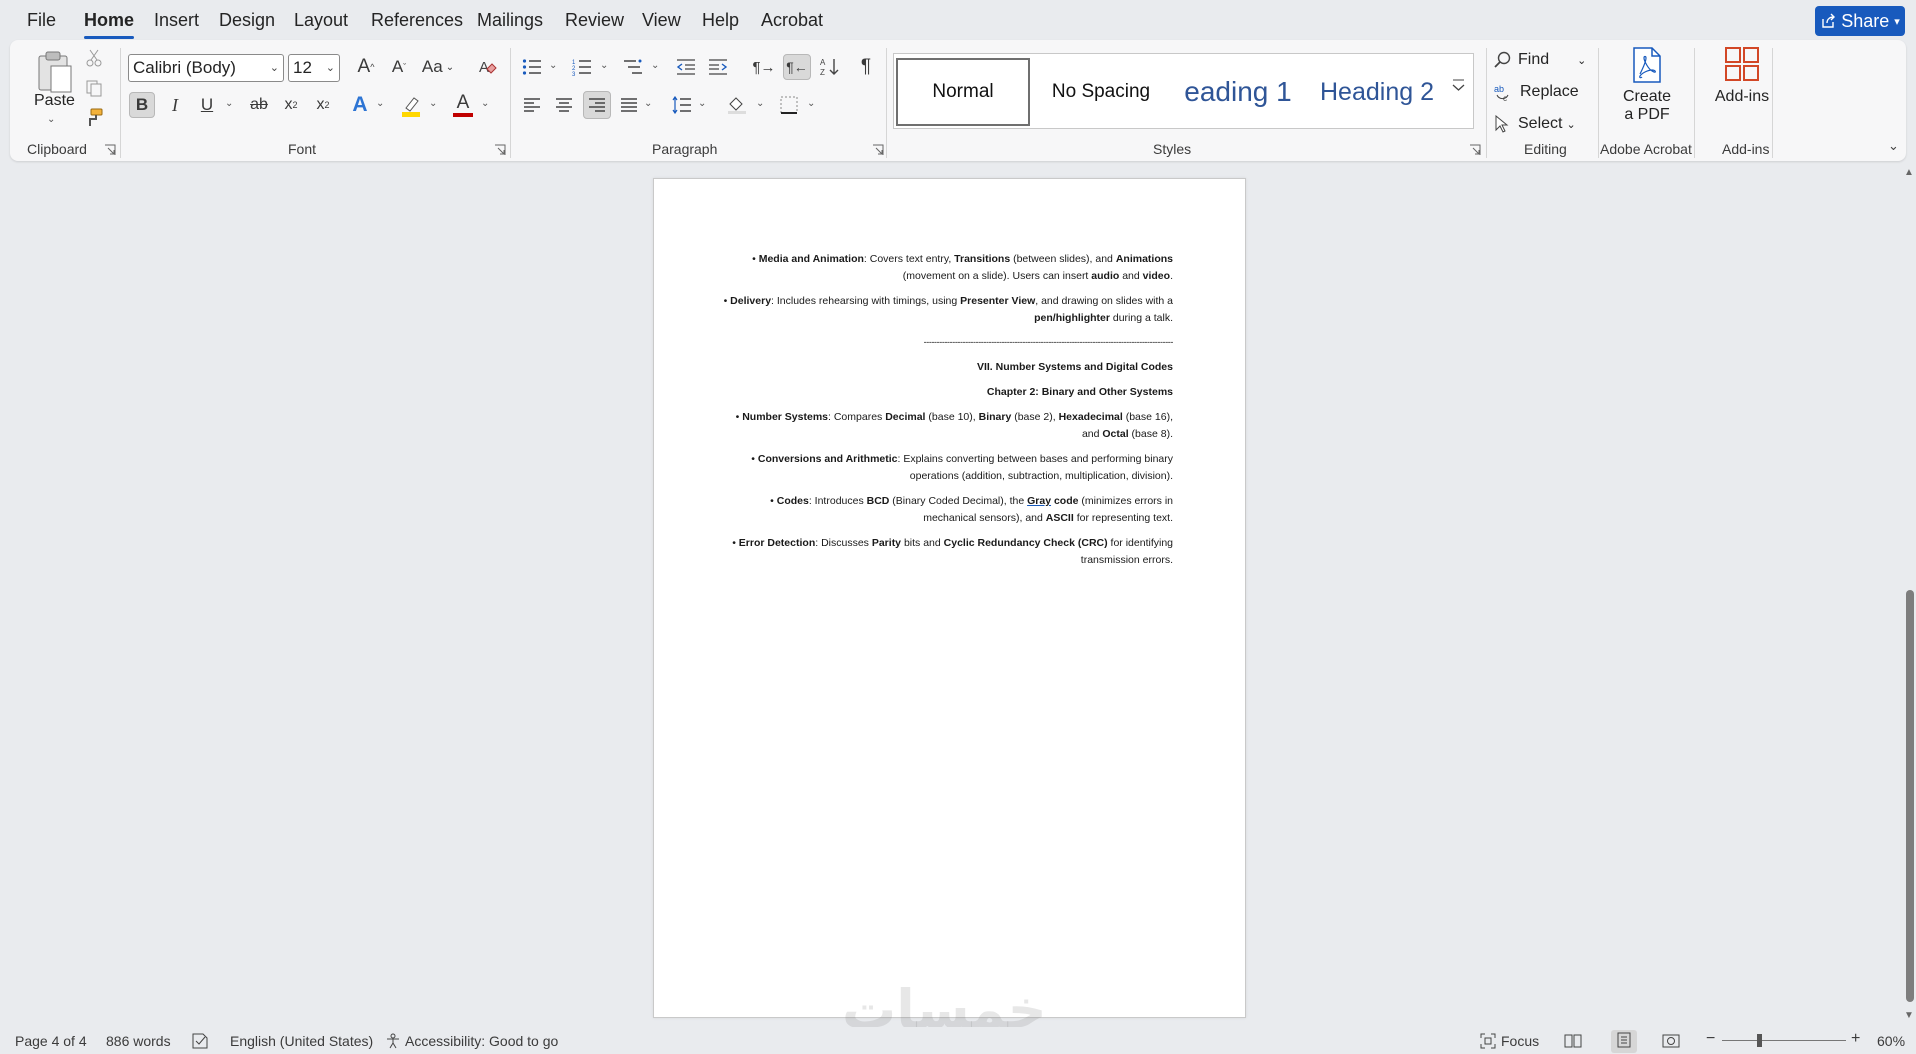 The height and width of the screenshot is (1054, 1916). What do you see at coordinates (830, 67) in the screenshot?
I see `sort-icon: AZ` at bounding box center [830, 67].